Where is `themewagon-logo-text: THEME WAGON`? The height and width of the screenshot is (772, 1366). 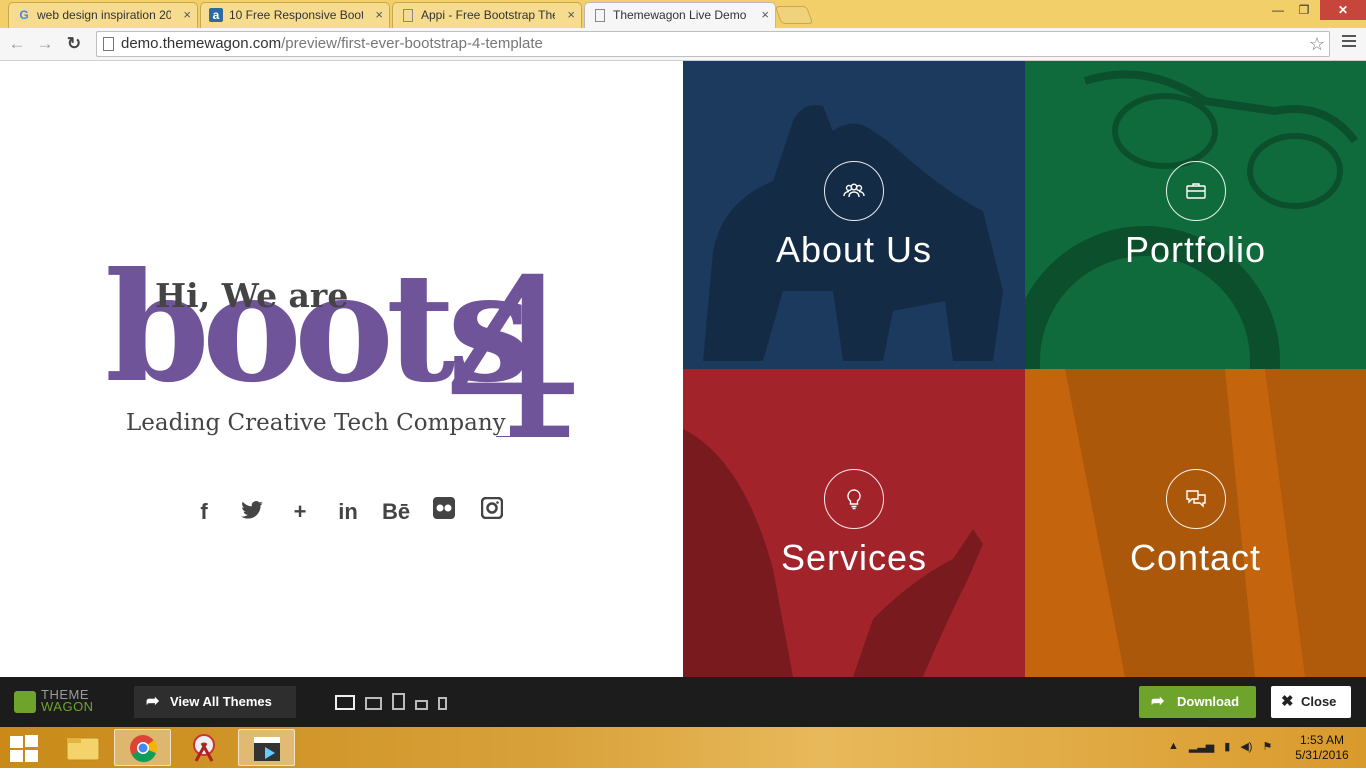
themewagon-logo-text: THEME WAGON is located at coordinates (67, 701).